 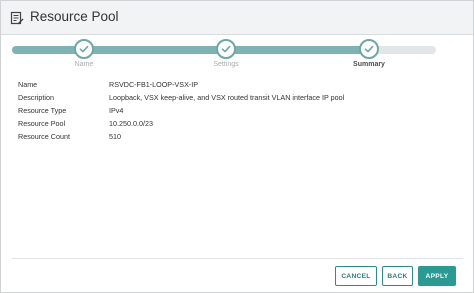 I want to click on step-settings-indicator, so click(x=226, y=49).